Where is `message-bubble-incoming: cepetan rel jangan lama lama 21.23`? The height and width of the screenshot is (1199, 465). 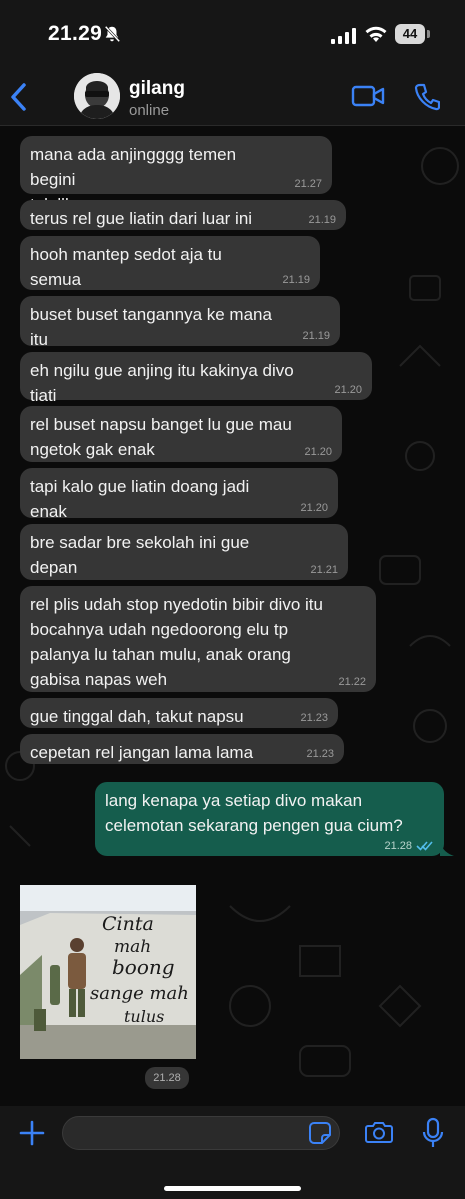
message-bubble-incoming: cepetan rel jangan lama lama 21.23 is located at coordinates (182, 749).